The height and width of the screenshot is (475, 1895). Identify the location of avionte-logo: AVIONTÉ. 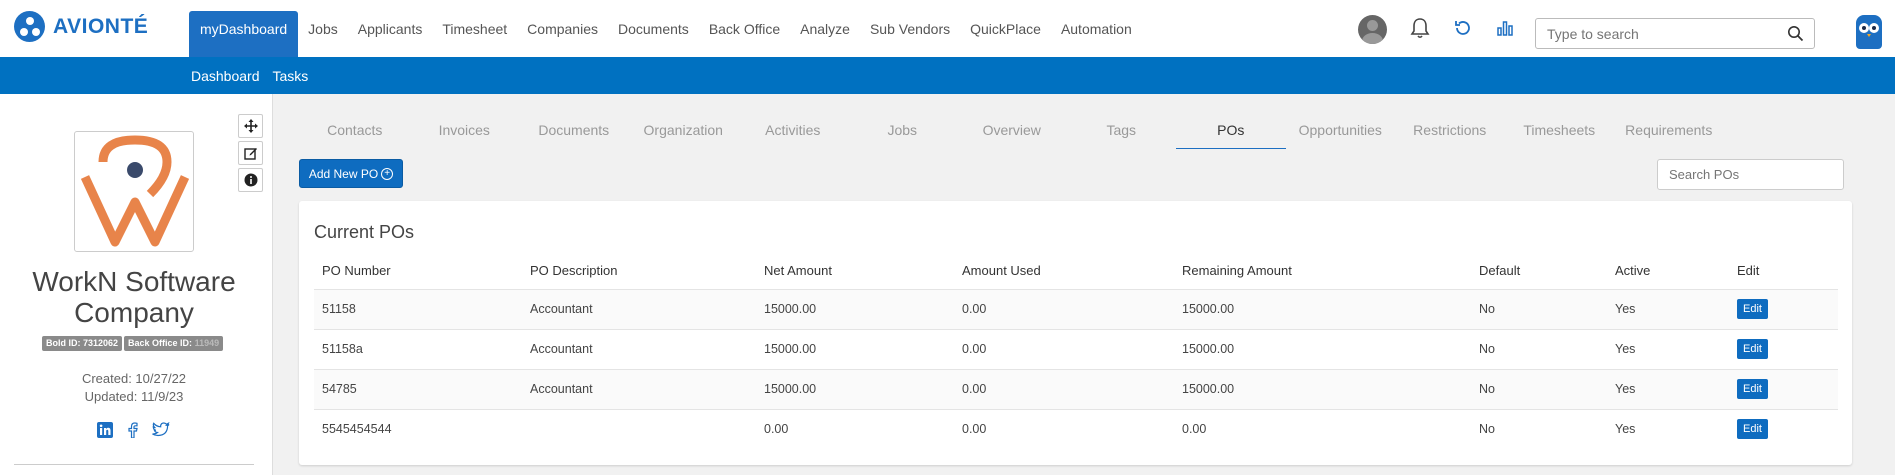
(81, 26).